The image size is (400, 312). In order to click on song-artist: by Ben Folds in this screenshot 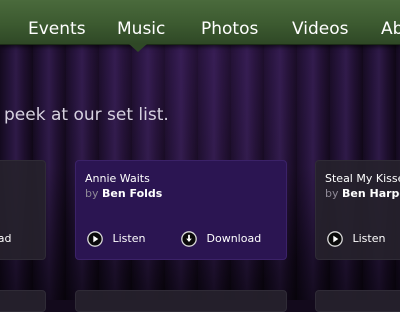, I will do `click(124, 193)`.